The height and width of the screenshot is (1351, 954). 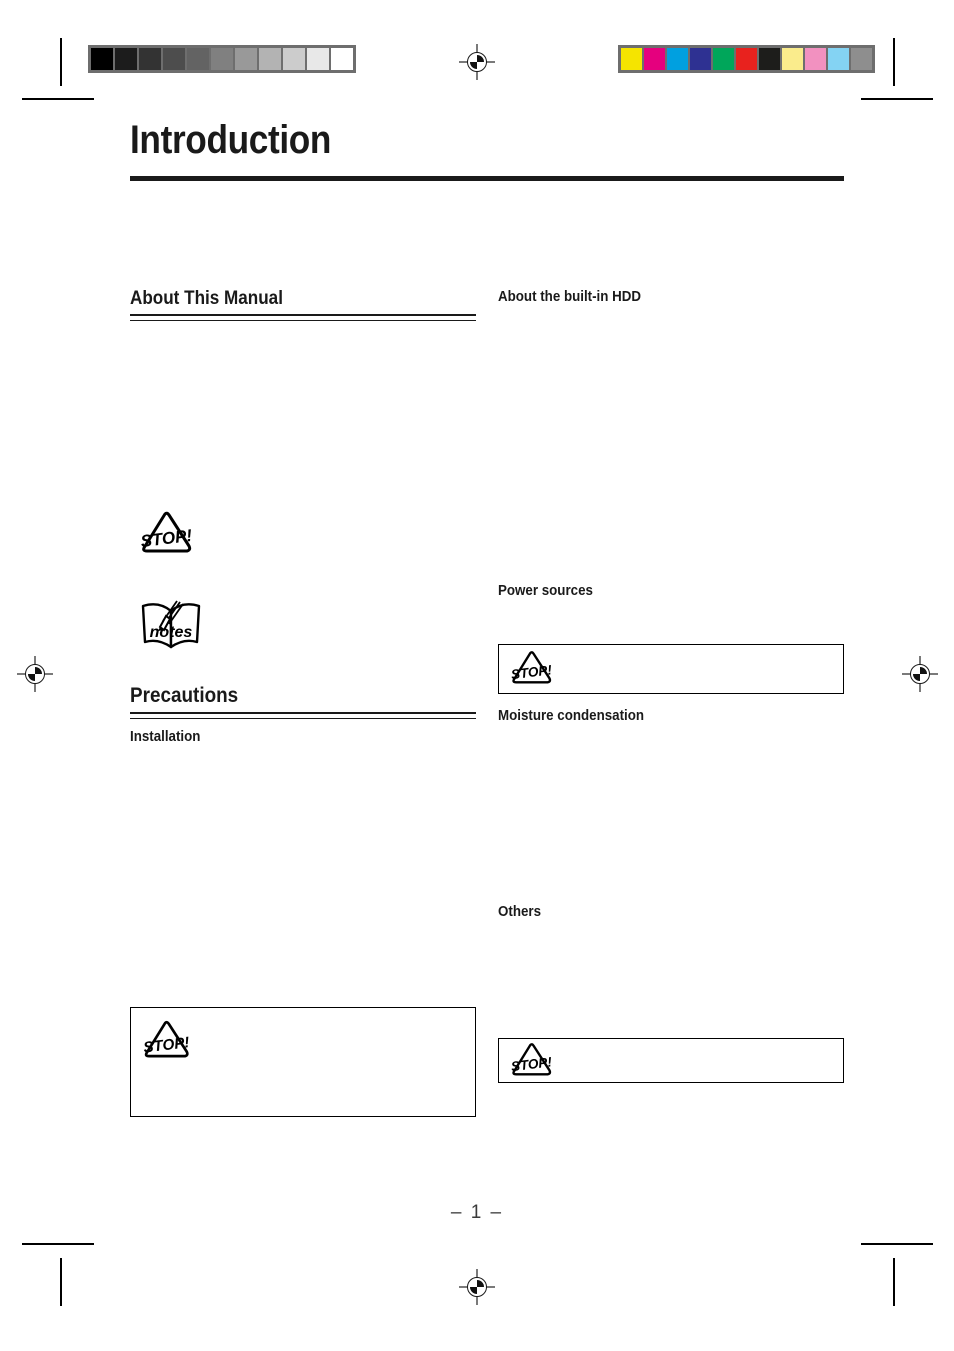 I want to click on crop-mark-top-left-vertical, so click(x=61, y=62).